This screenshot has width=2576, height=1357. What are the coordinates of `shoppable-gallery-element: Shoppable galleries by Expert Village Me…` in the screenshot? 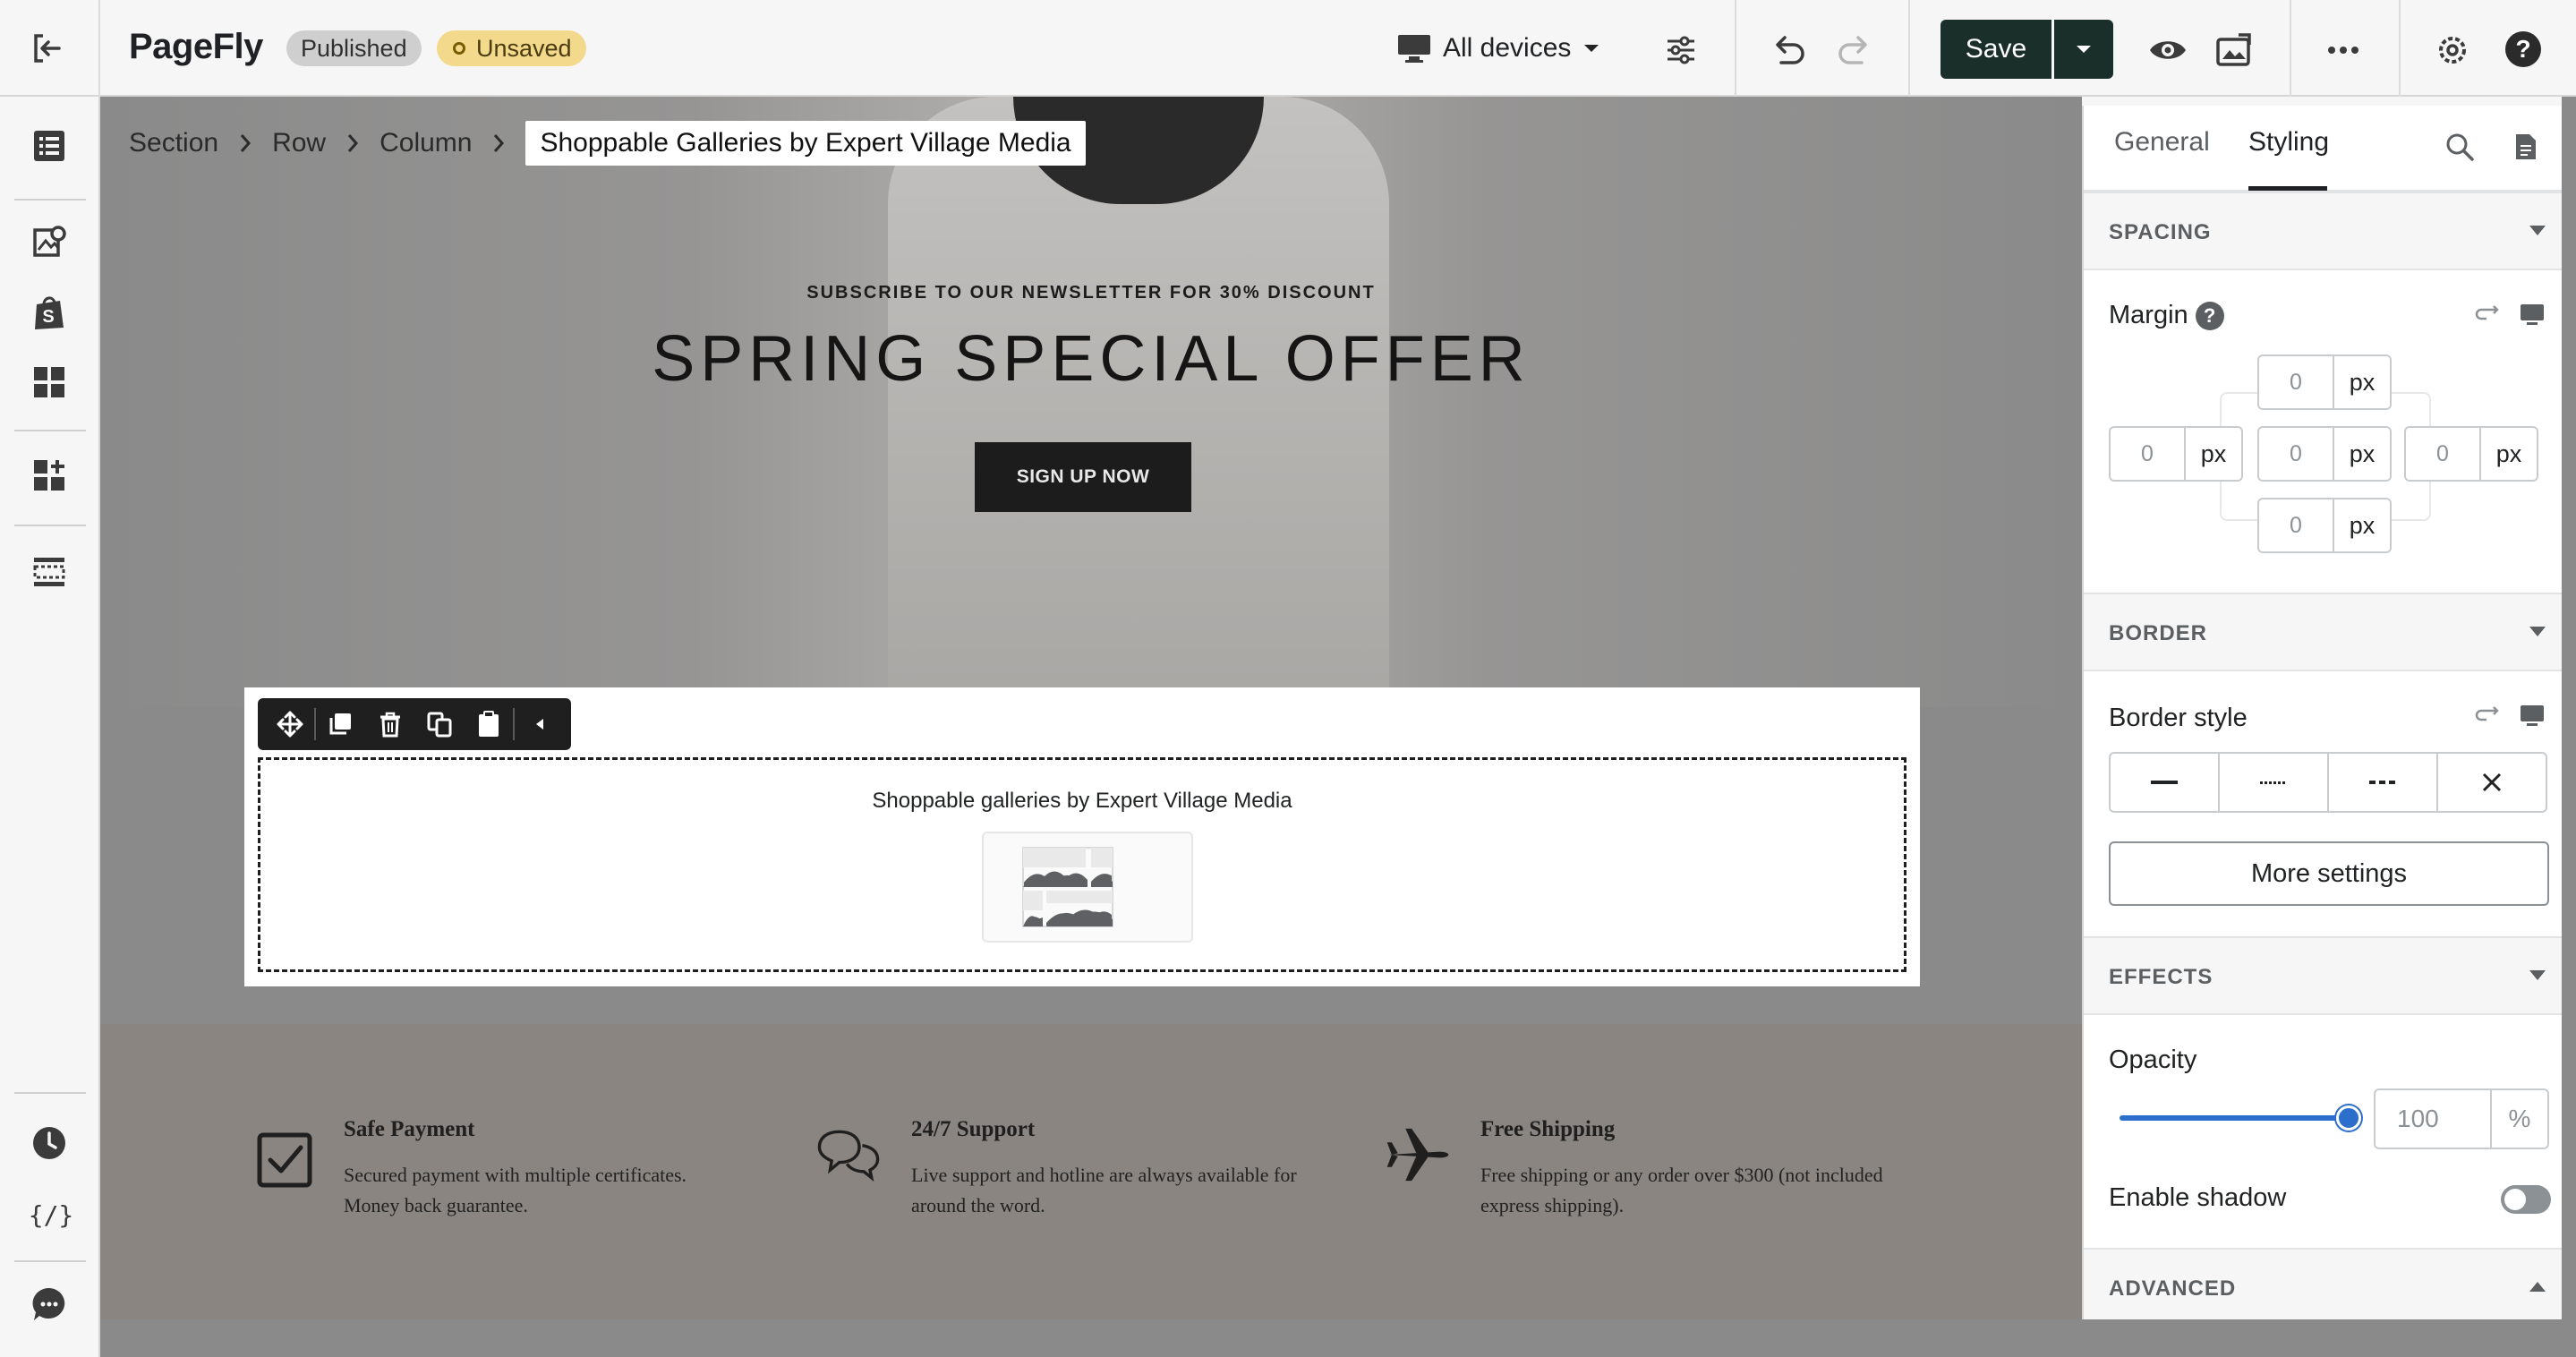 It's located at (1082, 864).